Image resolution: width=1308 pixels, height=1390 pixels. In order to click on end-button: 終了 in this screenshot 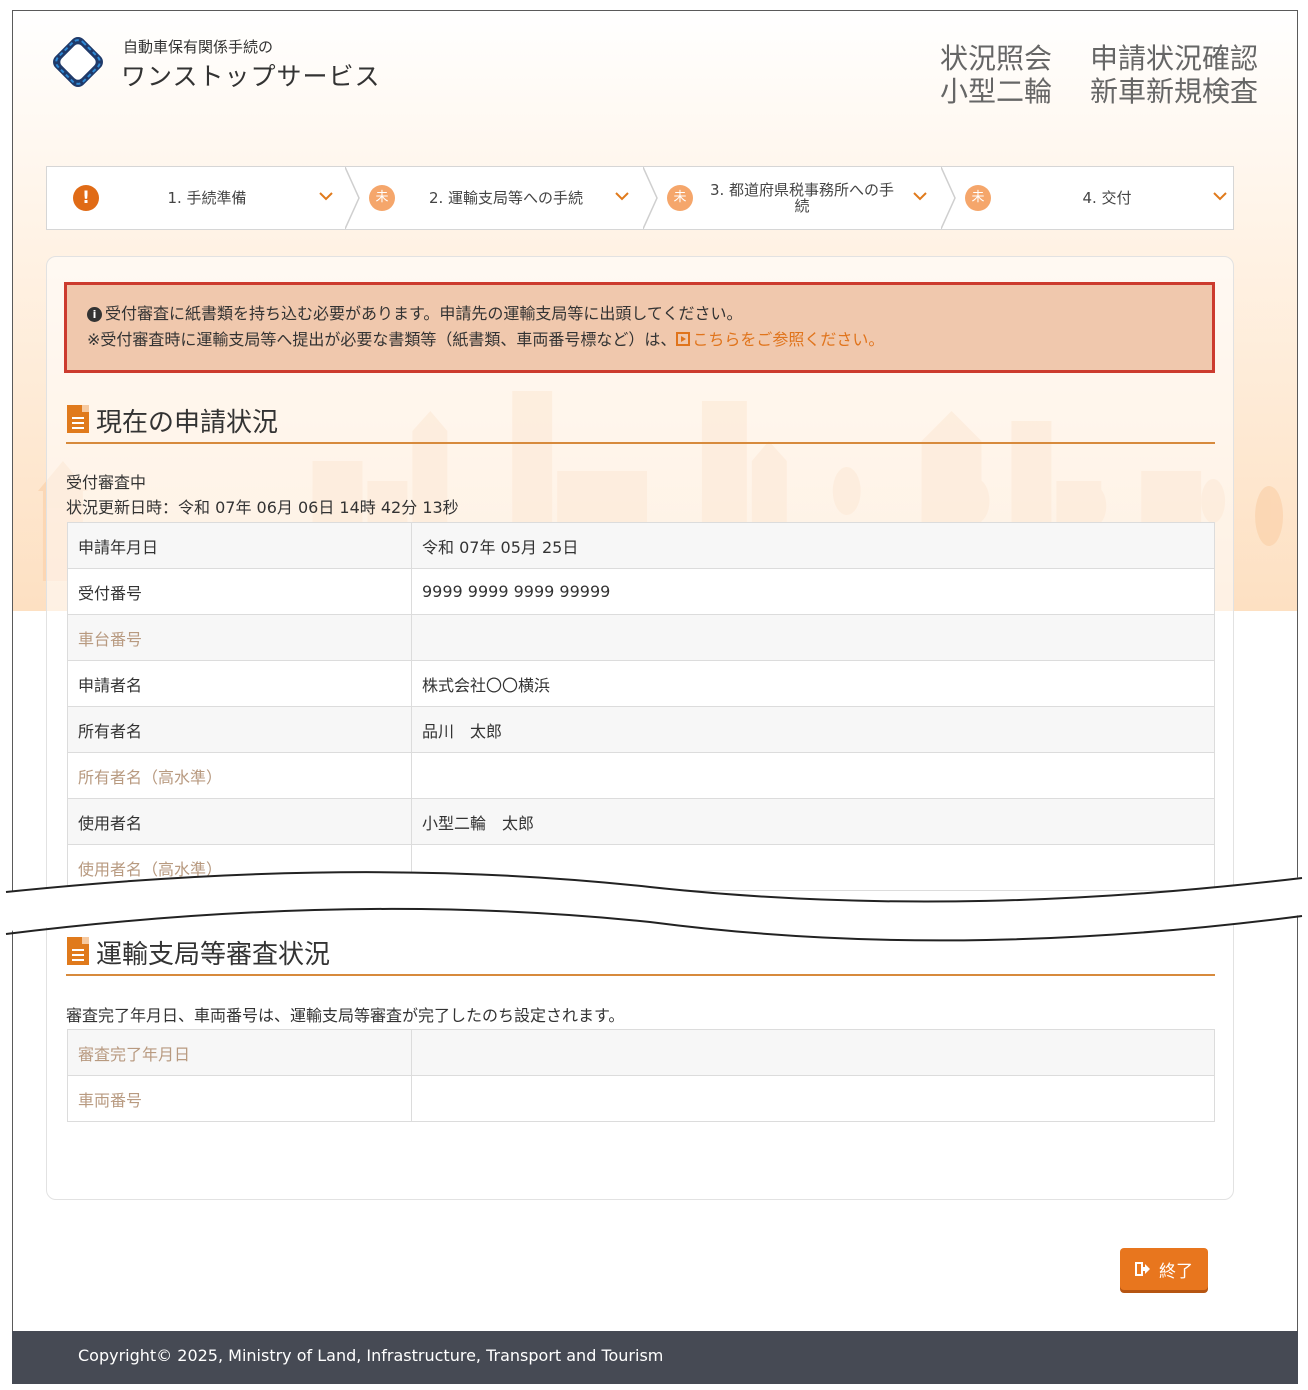, I will do `click(1164, 1269)`.